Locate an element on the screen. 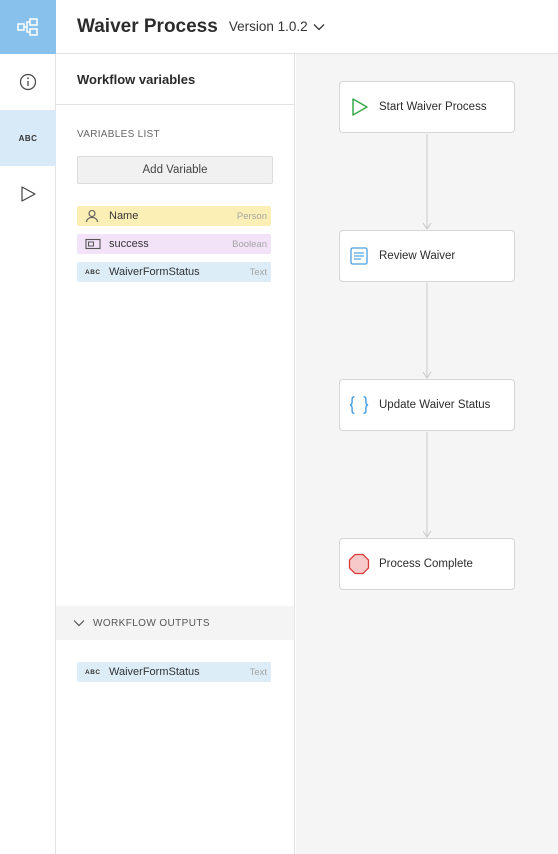  version-selector: Version 1.0.2 is located at coordinates (277, 26).